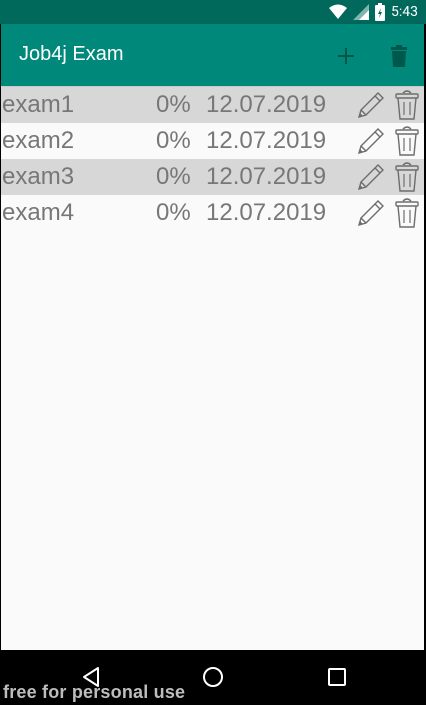 Image resolution: width=426 pixels, height=705 pixels. I want to click on delete-all-button, so click(399, 56).